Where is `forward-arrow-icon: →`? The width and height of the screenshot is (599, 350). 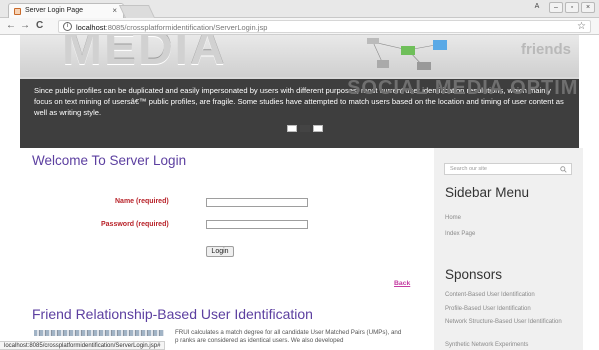 forward-arrow-icon: → is located at coordinates (25, 26).